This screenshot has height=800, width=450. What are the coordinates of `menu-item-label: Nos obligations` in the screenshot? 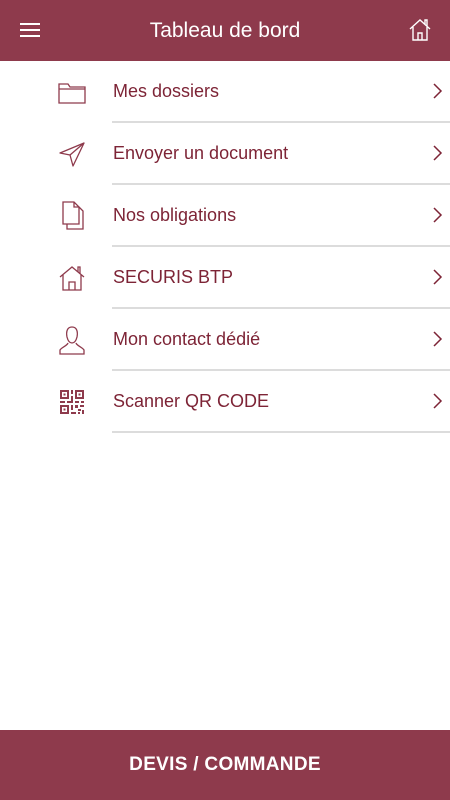 It's located at (175, 215).